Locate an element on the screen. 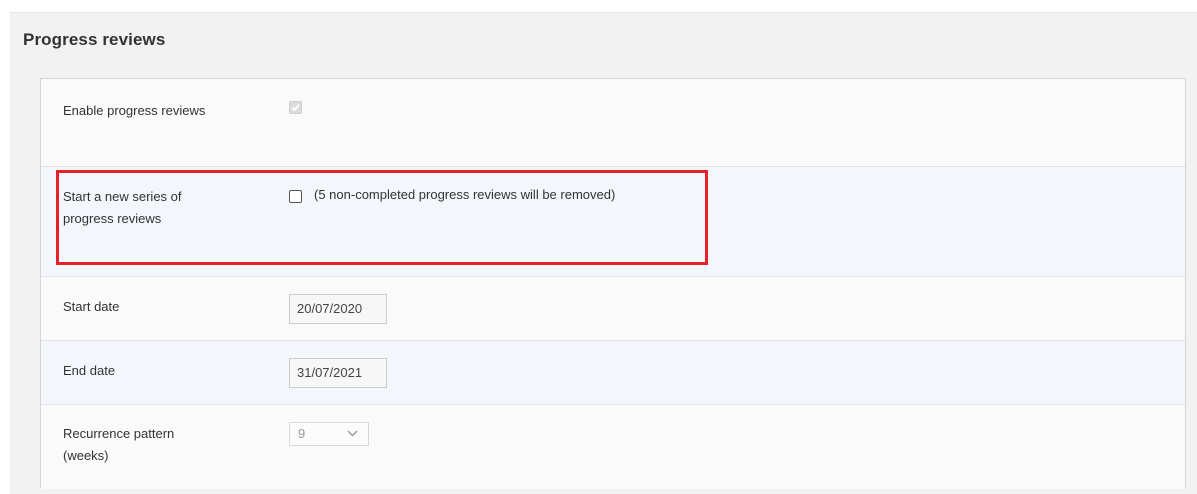 The height and width of the screenshot is (494, 1197). chevron-down-icon is located at coordinates (352, 433).